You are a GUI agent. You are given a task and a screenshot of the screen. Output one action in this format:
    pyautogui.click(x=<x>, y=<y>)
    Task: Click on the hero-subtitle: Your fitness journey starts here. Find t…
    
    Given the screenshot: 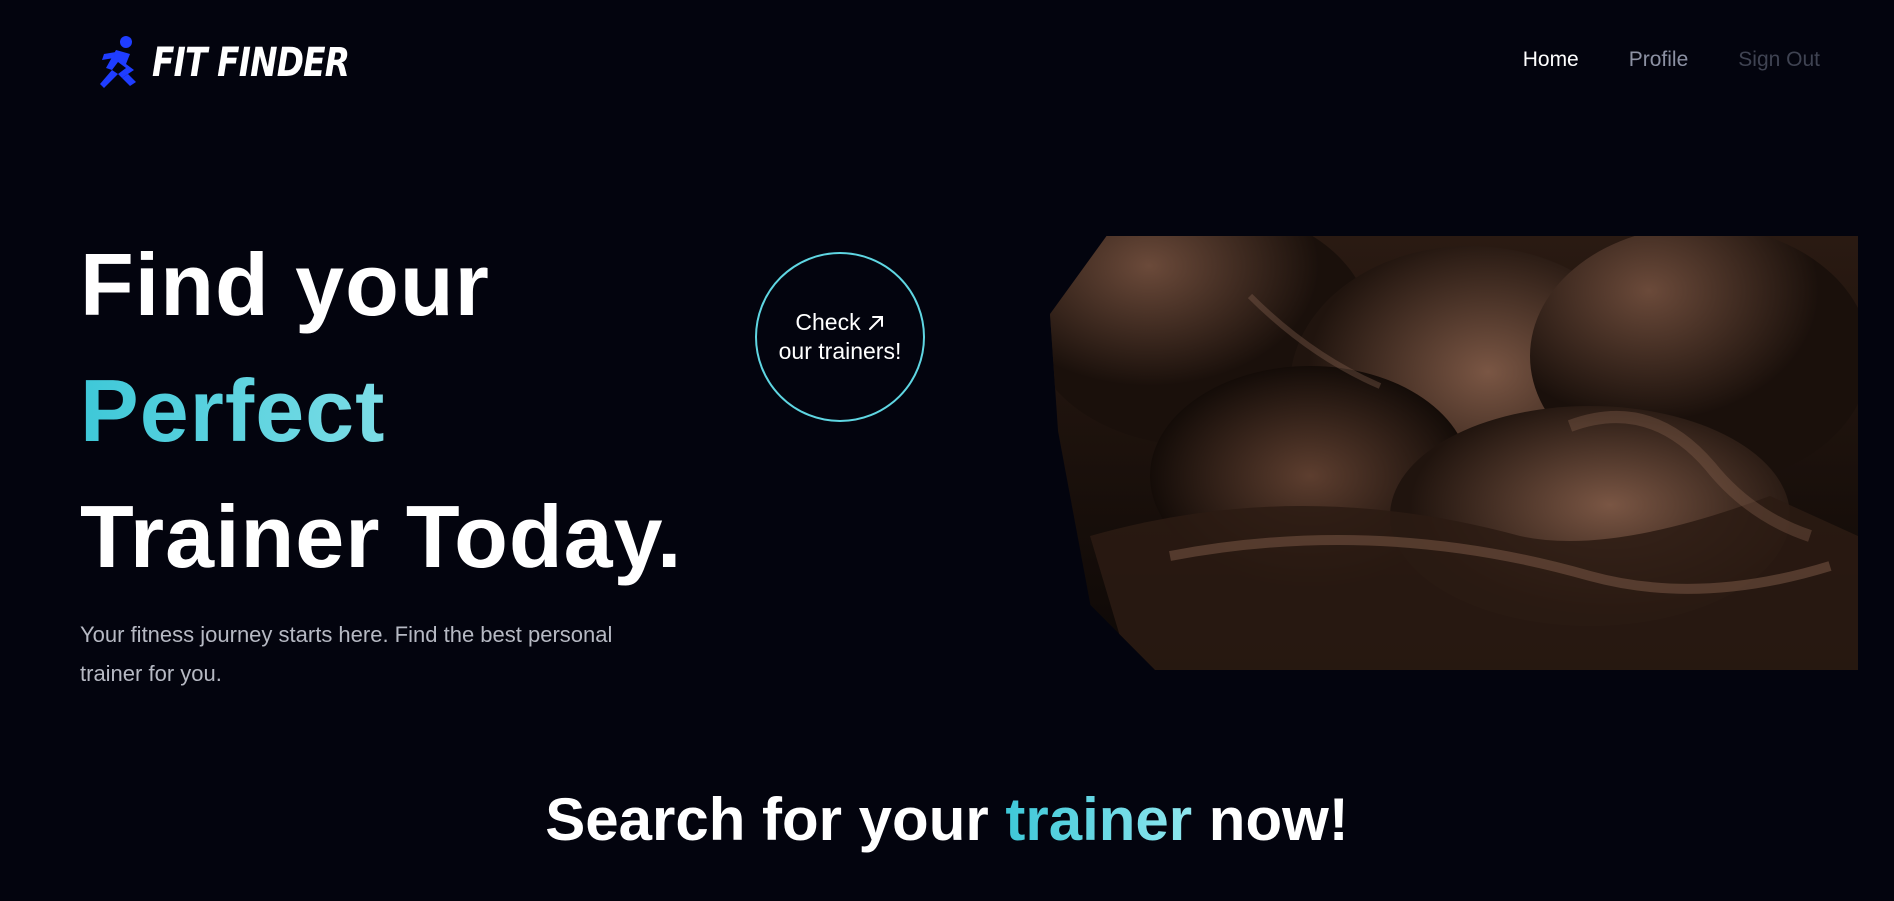 What is the action you would take?
    pyautogui.click(x=346, y=654)
    